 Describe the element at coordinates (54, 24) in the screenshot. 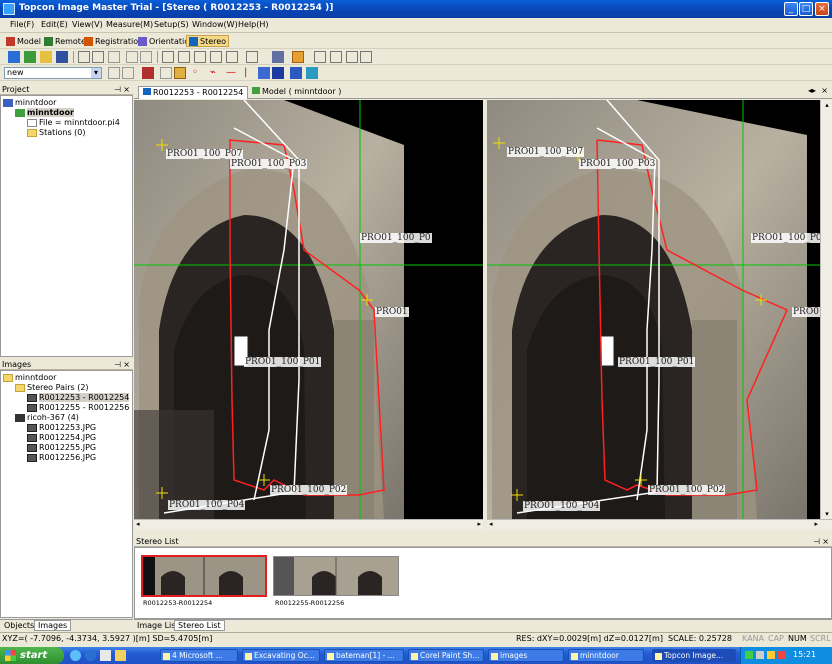

I see `menu-edit: Edit(E)` at that location.